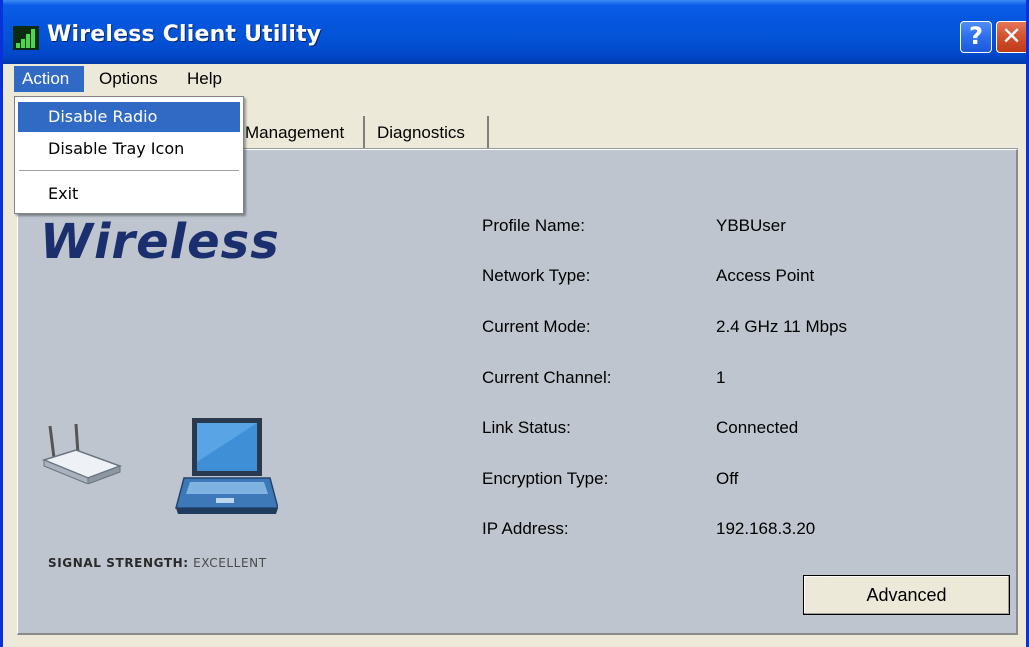  Describe the element at coordinates (766, 528) in the screenshot. I see `ip-address-value: 192.168.3.20` at that location.